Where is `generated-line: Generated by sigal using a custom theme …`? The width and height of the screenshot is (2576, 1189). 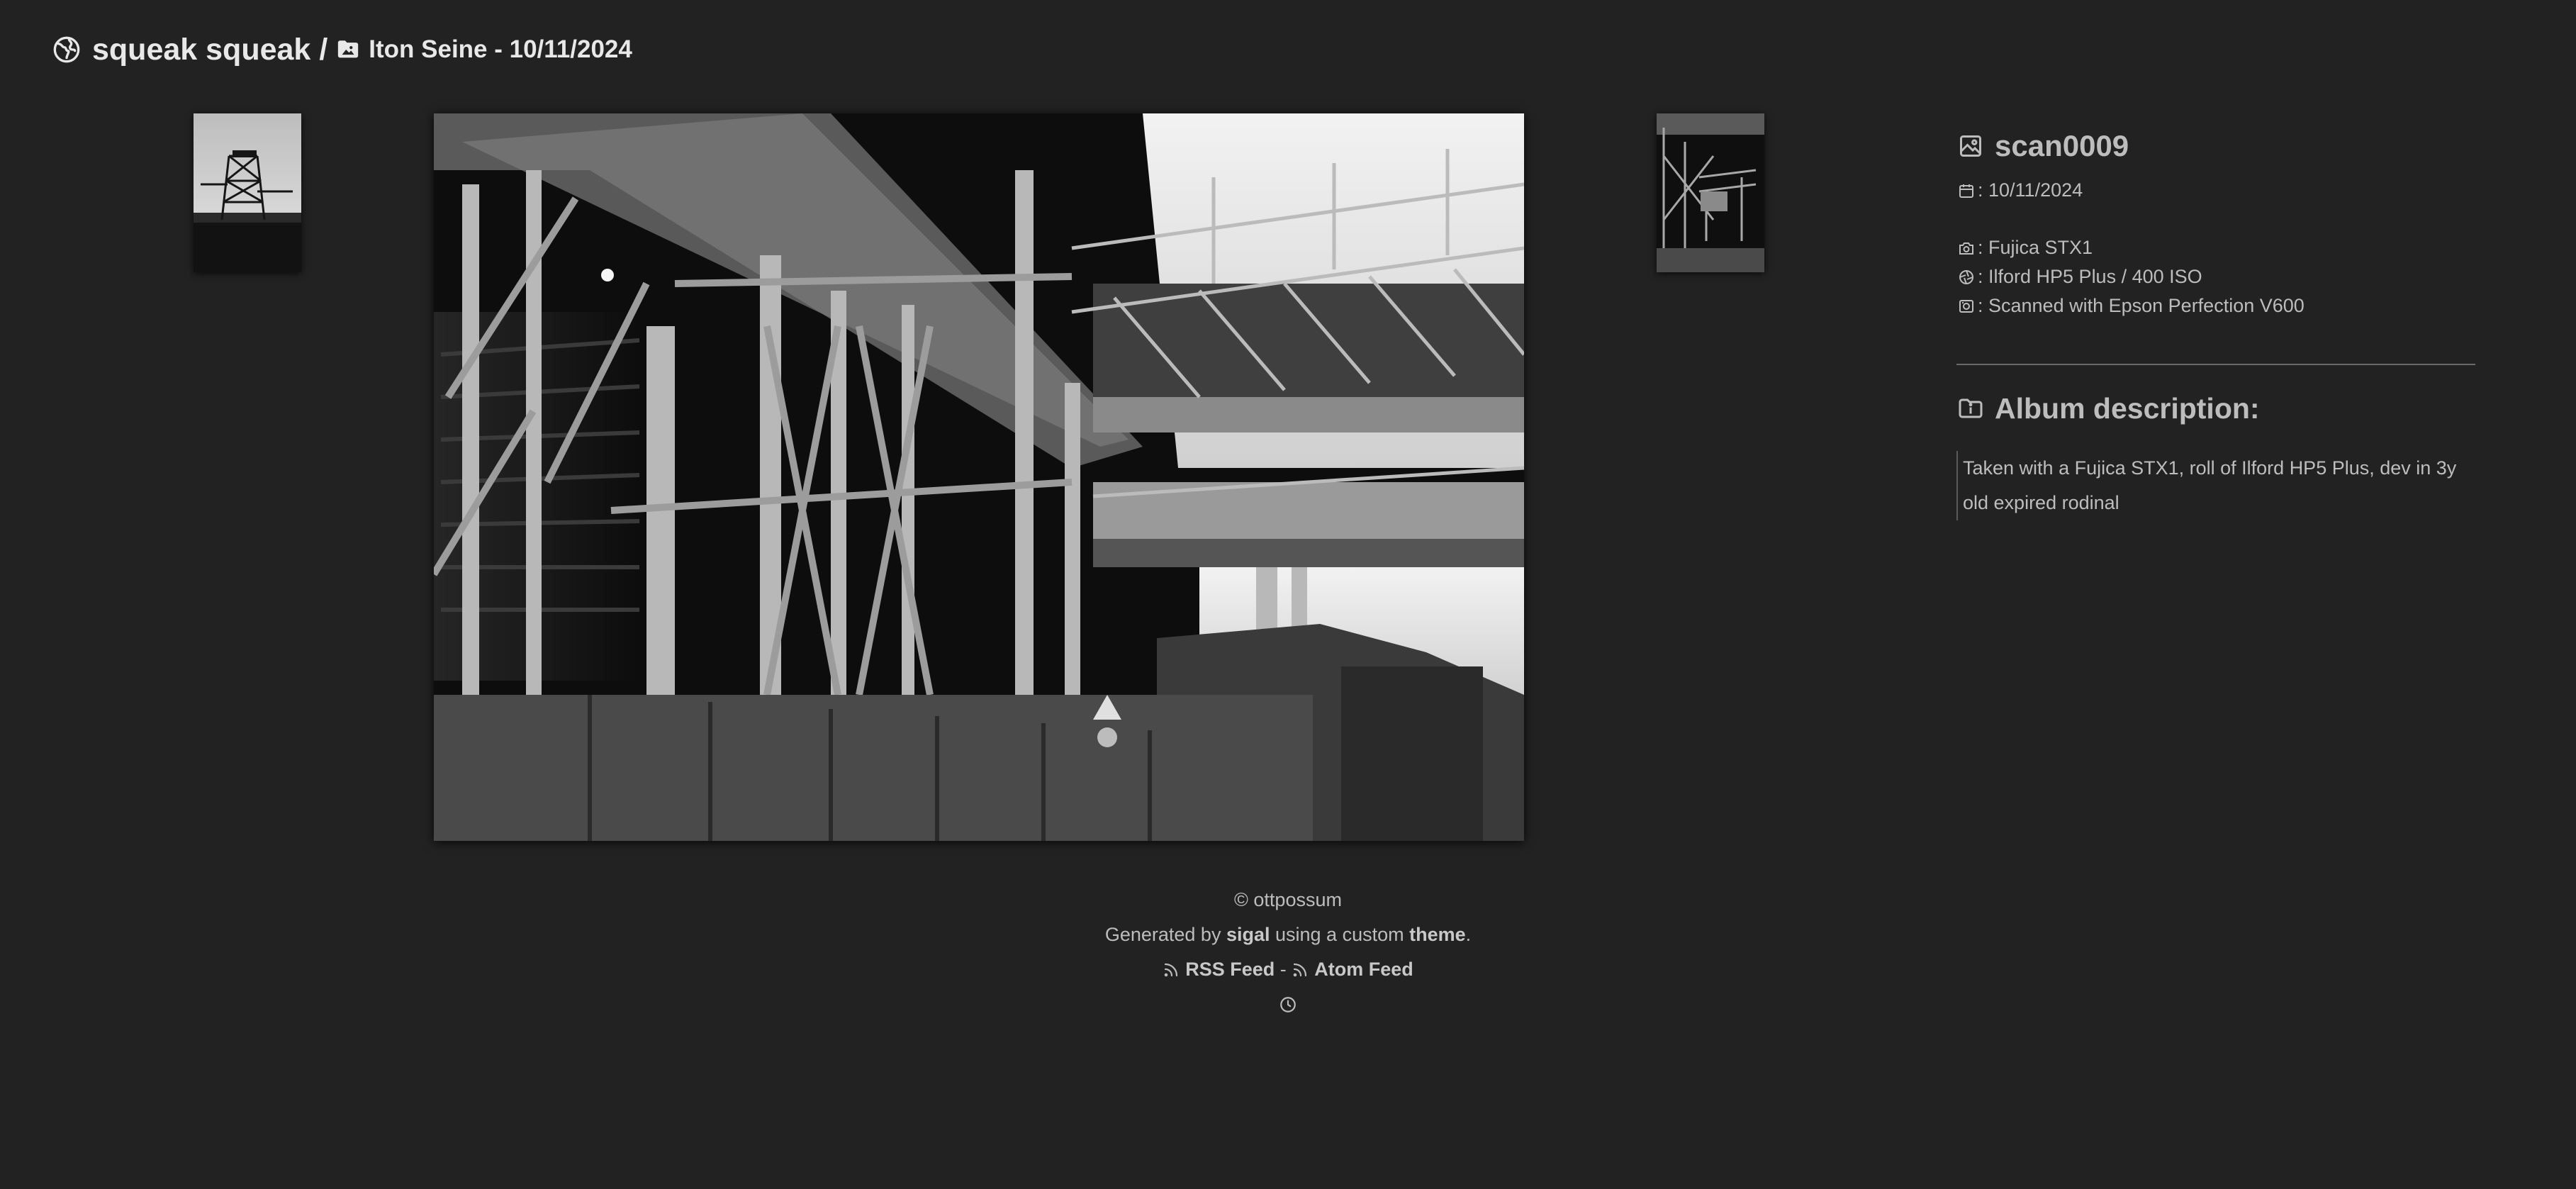
generated-line: Generated by sigal using a custom theme … is located at coordinates (1288, 935).